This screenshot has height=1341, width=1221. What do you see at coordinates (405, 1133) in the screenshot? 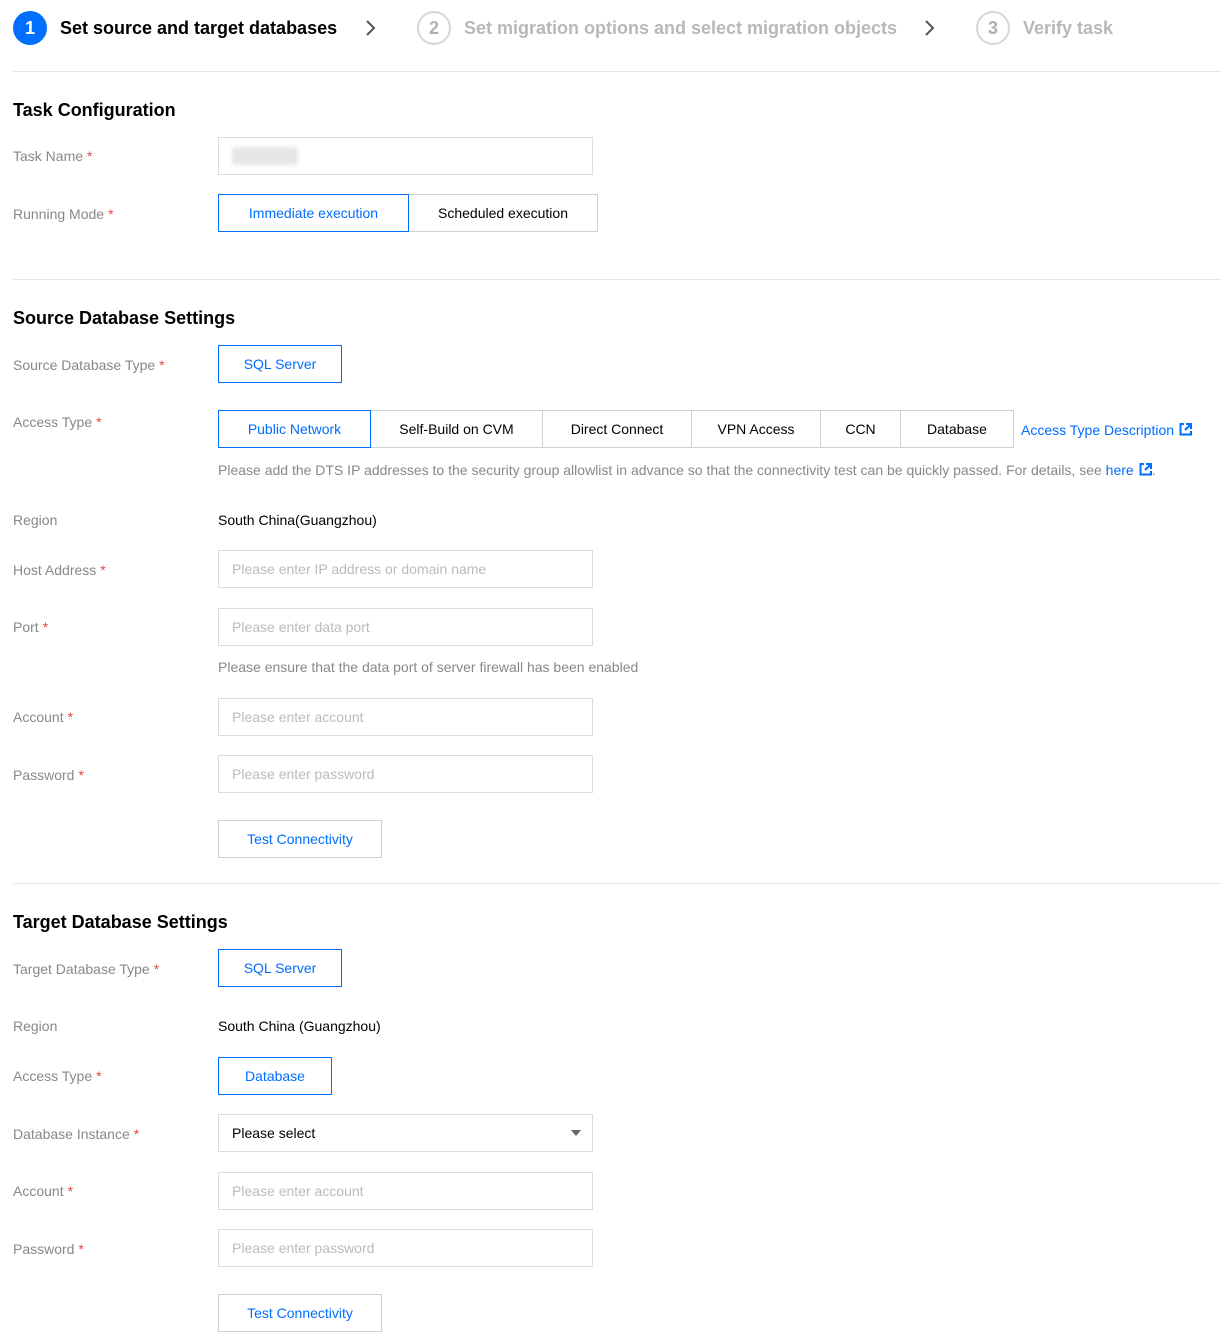
I see `database-instance-select: Please select` at bounding box center [405, 1133].